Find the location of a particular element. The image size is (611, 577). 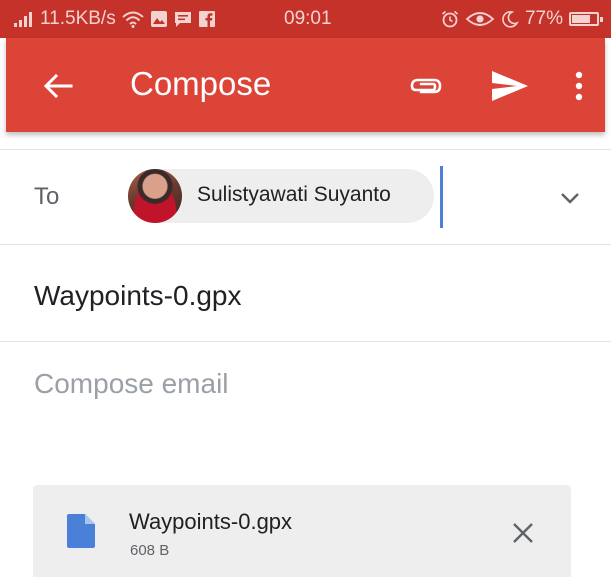

status-time: 09:01 is located at coordinates (308, 18).